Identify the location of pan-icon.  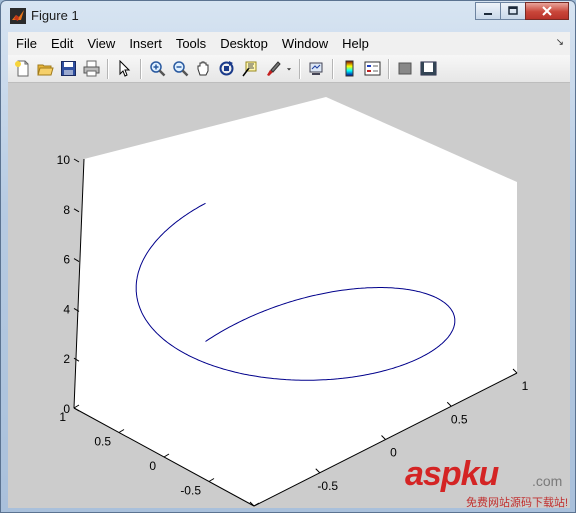
(202, 68).